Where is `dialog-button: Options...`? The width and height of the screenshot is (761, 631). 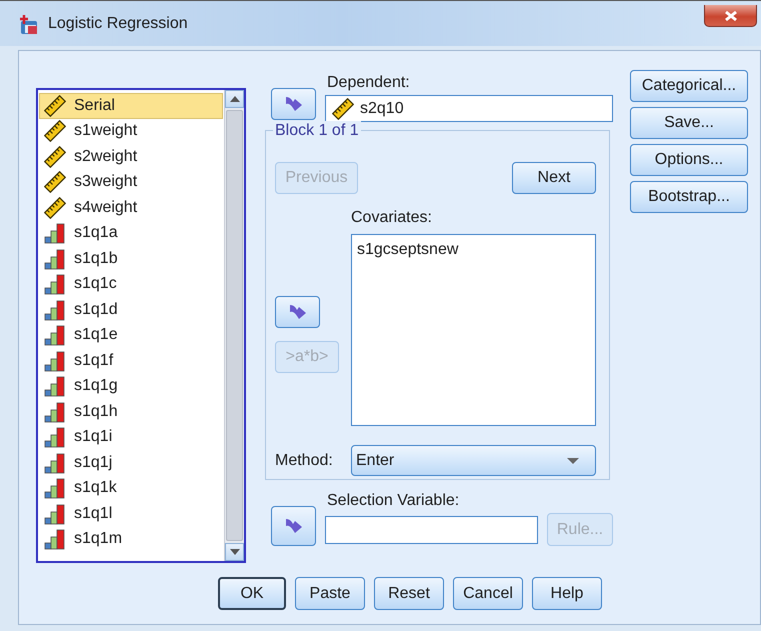
dialog-button: Options... is located at coordinates (689, 160).